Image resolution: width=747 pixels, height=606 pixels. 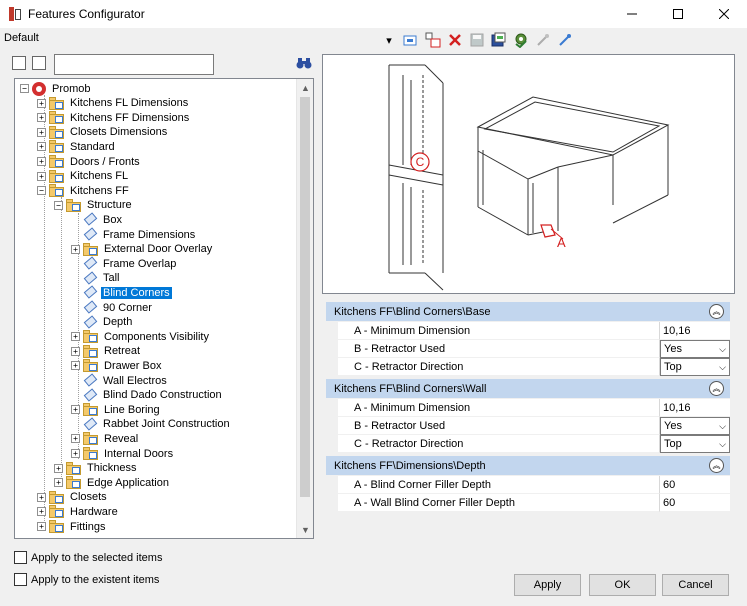 What do you see at coordinates (561, 242) in the screenshot?
I see `preview-label-a: A` at bounding box center [561, 242].